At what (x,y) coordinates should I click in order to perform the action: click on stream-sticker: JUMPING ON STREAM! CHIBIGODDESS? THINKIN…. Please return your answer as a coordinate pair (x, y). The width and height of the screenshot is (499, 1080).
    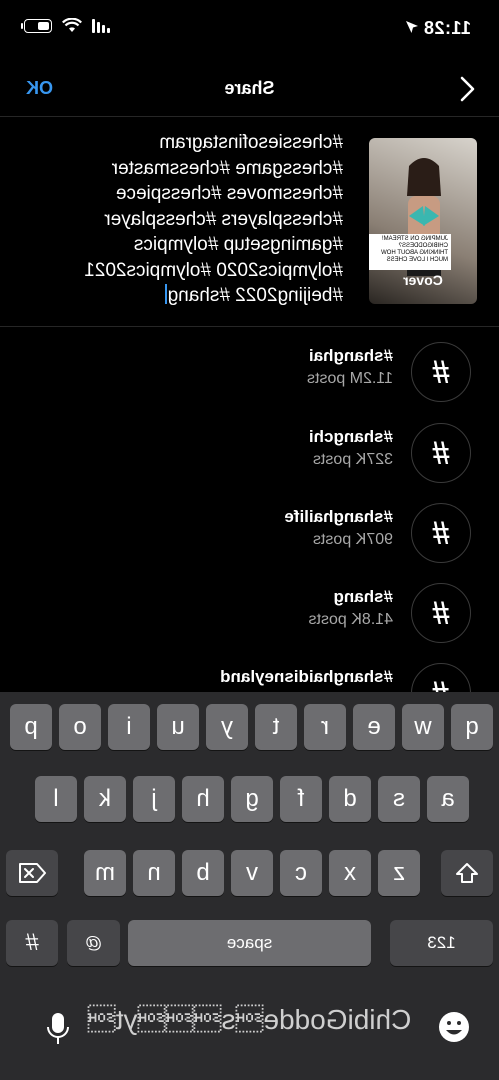
    Looking at the image, I should click on (410, 252).